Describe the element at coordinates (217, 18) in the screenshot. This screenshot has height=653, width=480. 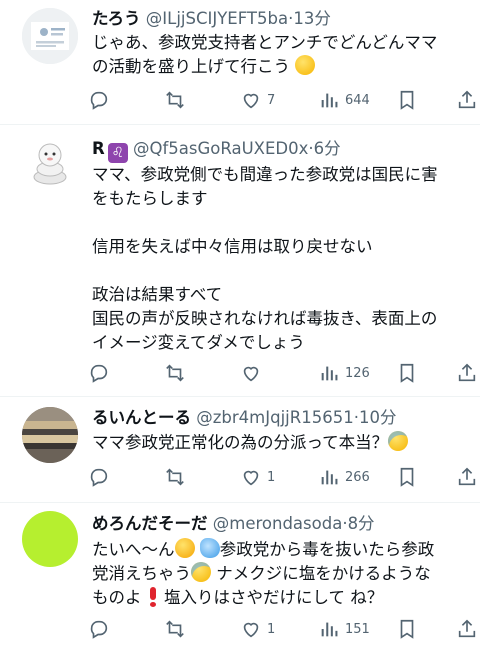
I see `user-handle: @ILjjSCIJYEFT5ba` at that location.